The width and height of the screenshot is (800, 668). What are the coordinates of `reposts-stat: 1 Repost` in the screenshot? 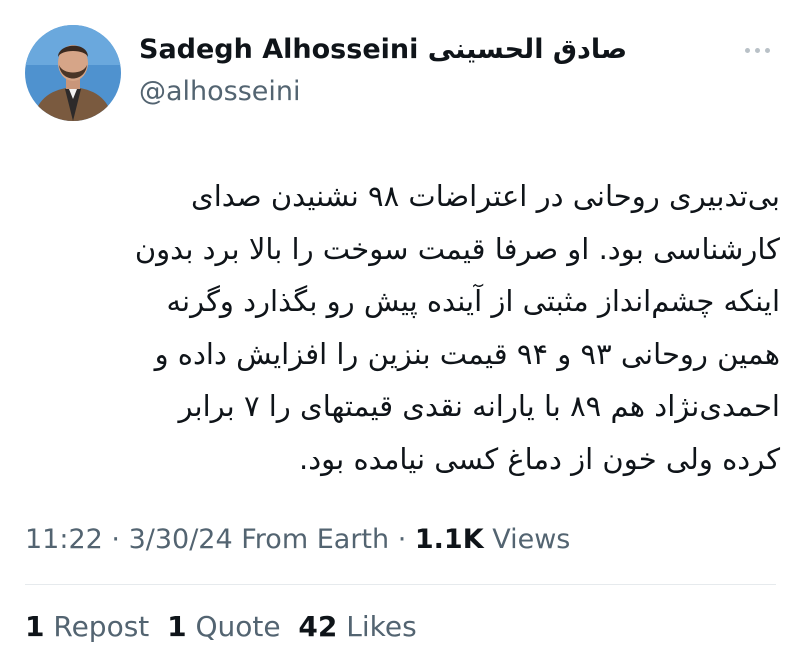 It's located at (87, 626).